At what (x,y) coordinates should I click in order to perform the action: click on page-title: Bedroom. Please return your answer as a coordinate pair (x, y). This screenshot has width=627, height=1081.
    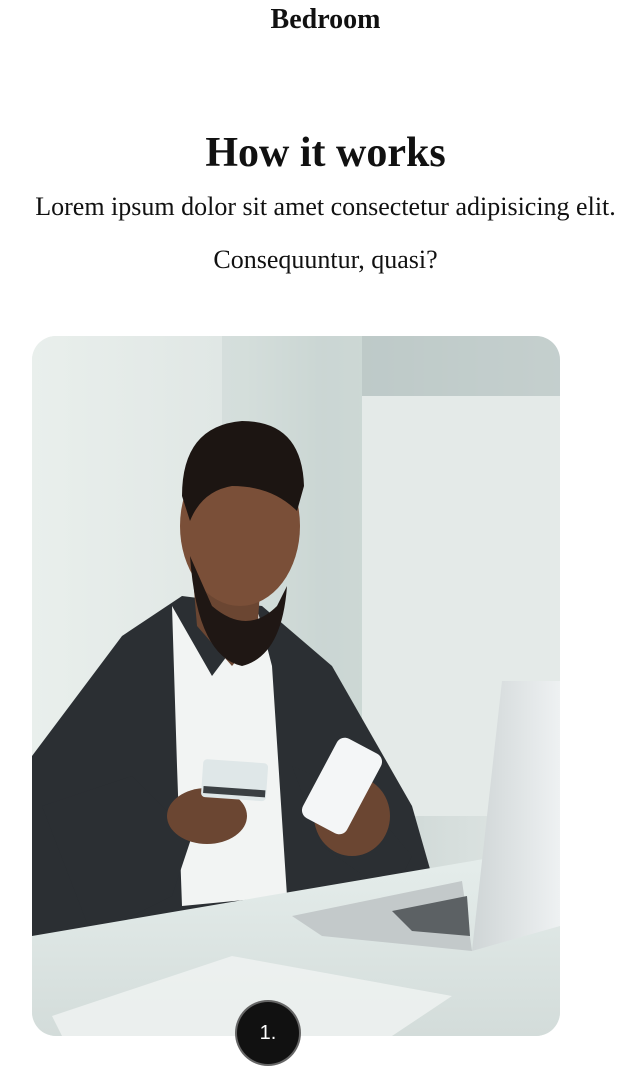
    Looking at the image, I should click on (325, 19).